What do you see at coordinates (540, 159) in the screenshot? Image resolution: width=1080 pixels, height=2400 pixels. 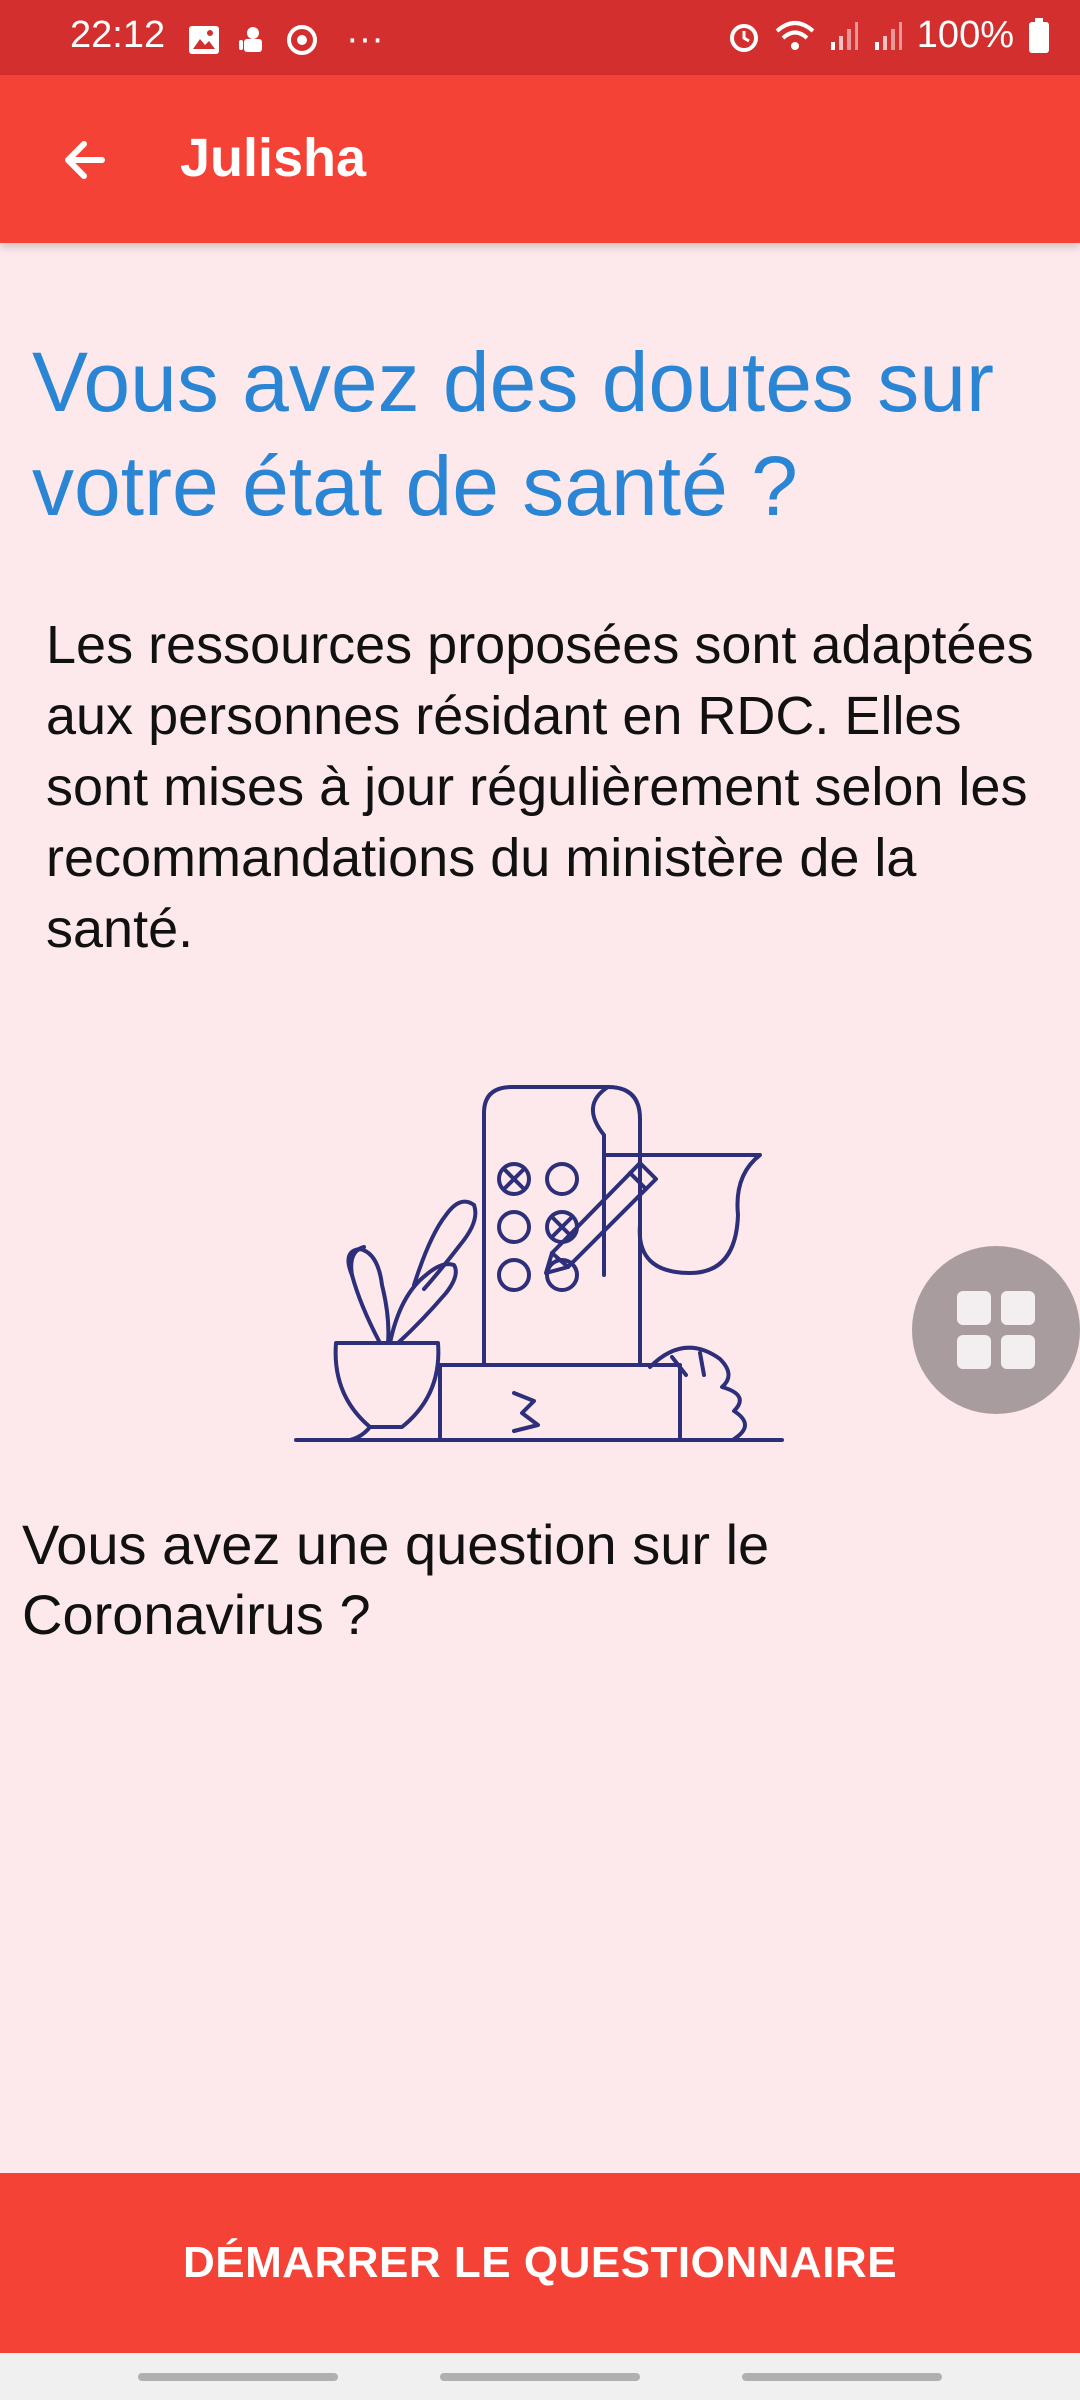 I see `app-bar: Julisha` at bounding box center [540, 159].